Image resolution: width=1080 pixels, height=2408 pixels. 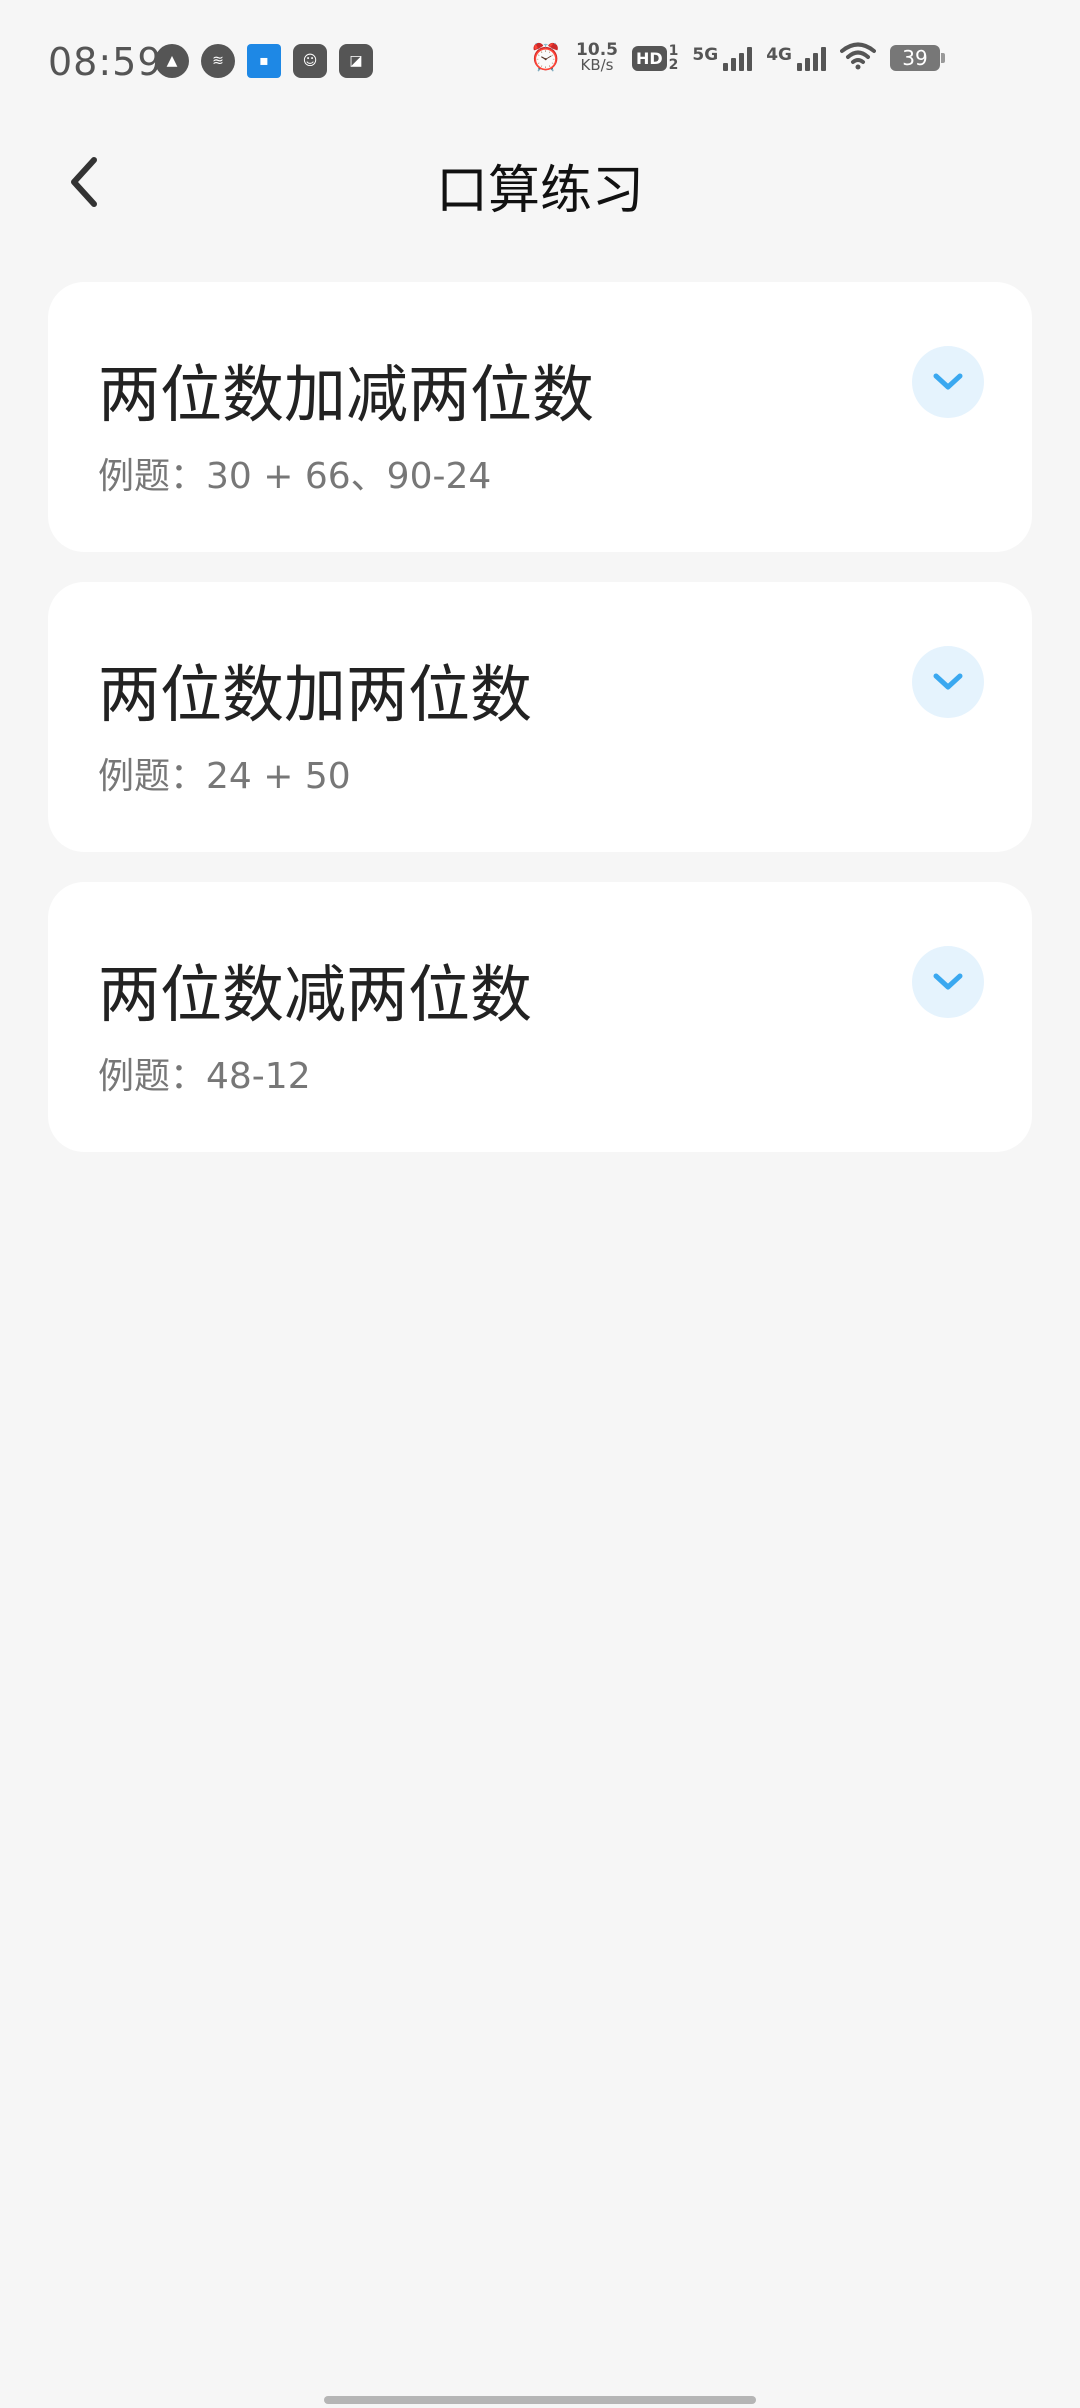 I want to click on status-time: 08:59, so click(x=105, y=62).